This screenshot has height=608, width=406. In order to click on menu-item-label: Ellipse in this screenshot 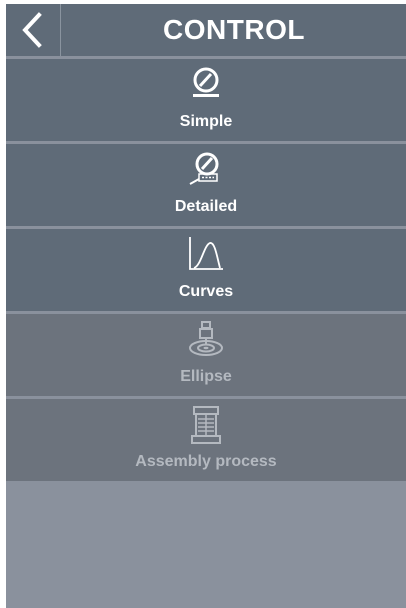, I will do `click(206, 376)`.